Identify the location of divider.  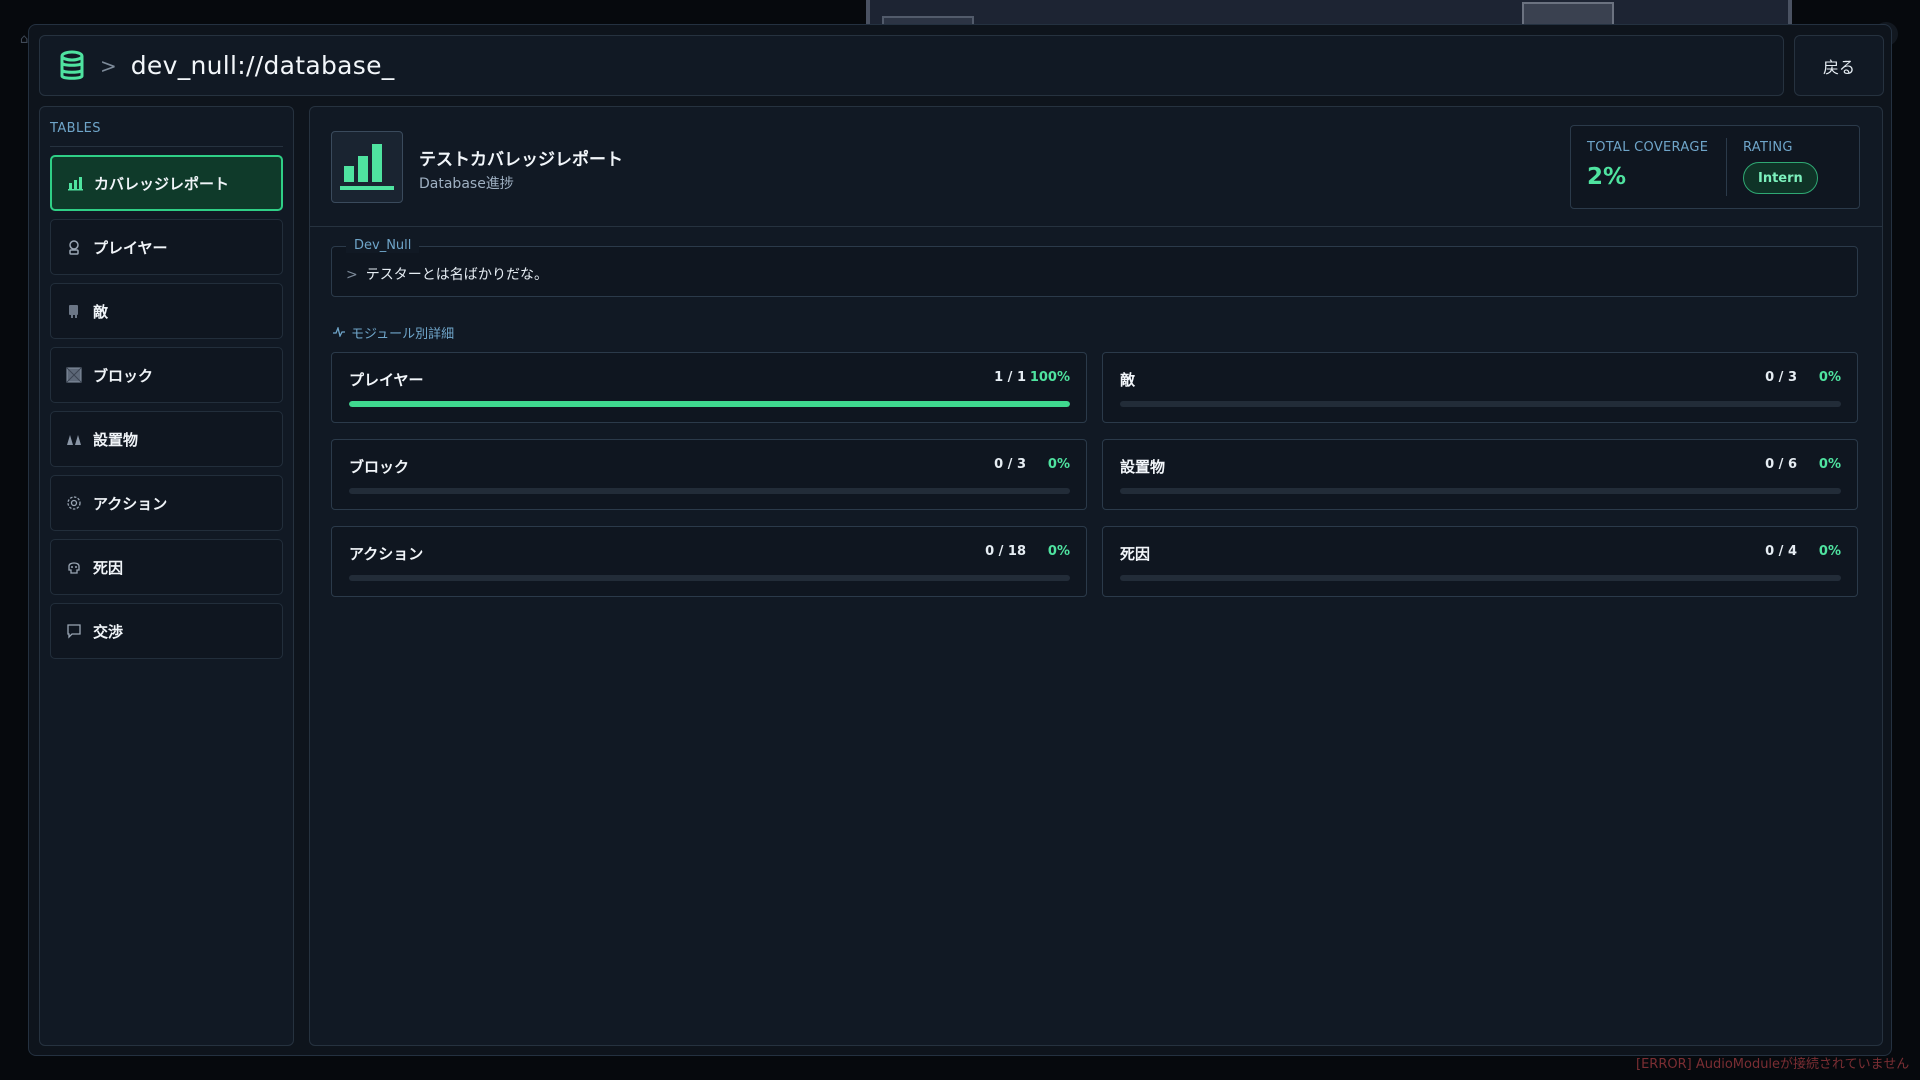
(1726, 167).